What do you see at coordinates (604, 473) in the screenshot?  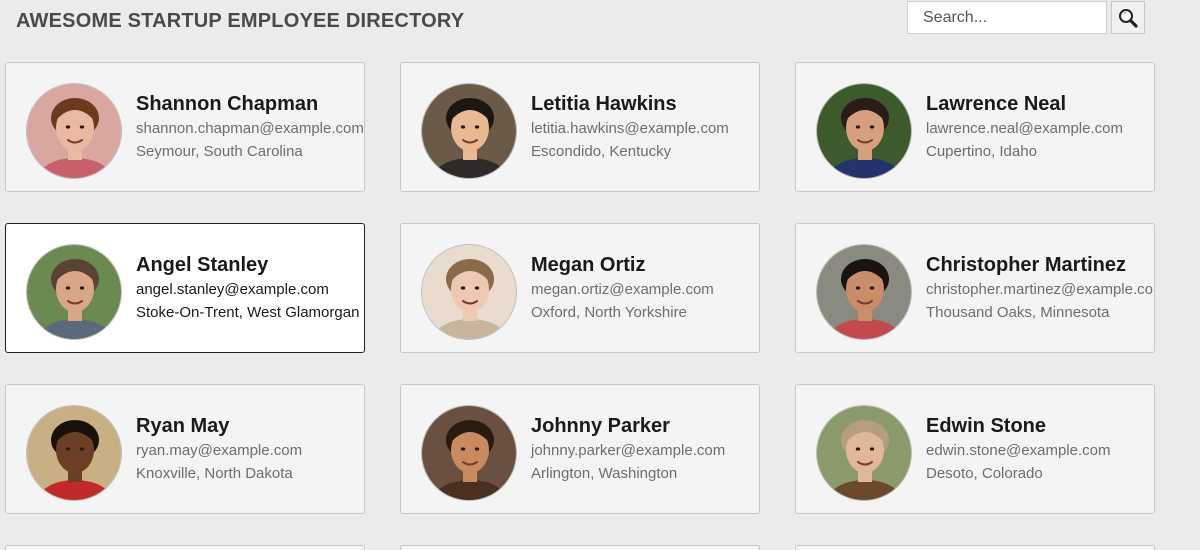 I see `employee-location: Arlington, Washington` at bounding box center [604, 473].